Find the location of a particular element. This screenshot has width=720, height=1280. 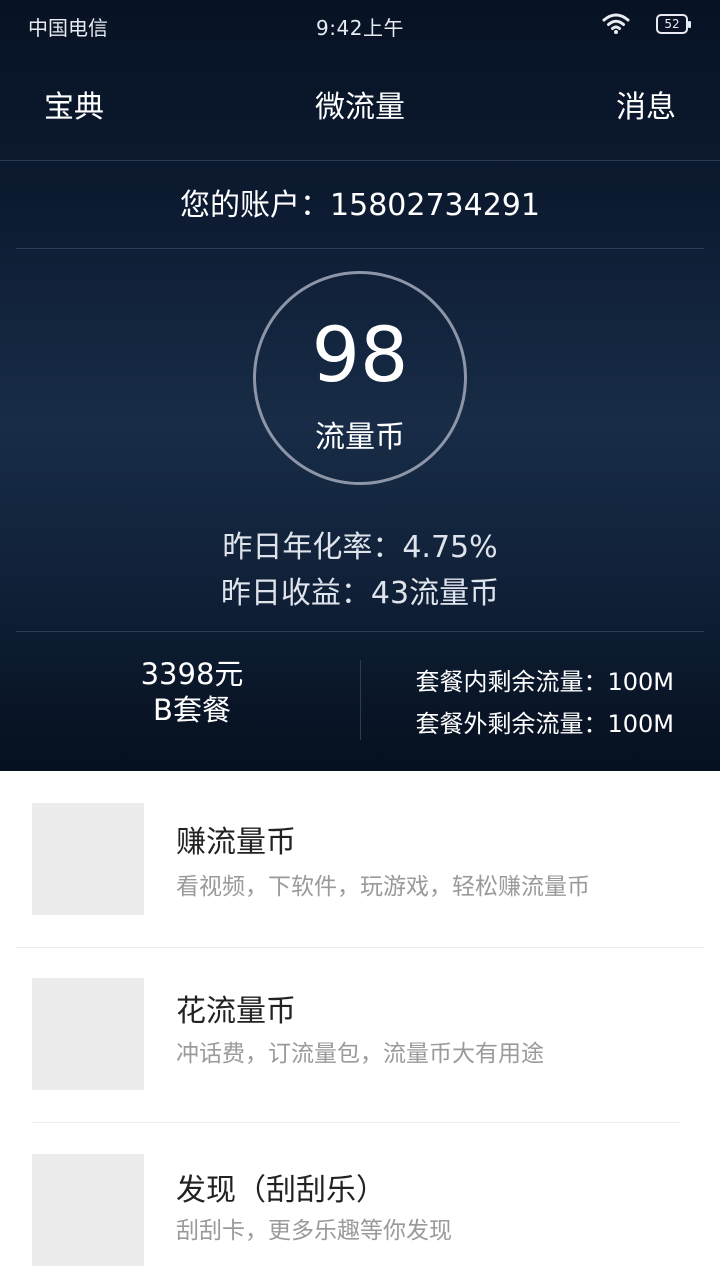

coin-balance-value: 98 is located at coordinates (360, 354).